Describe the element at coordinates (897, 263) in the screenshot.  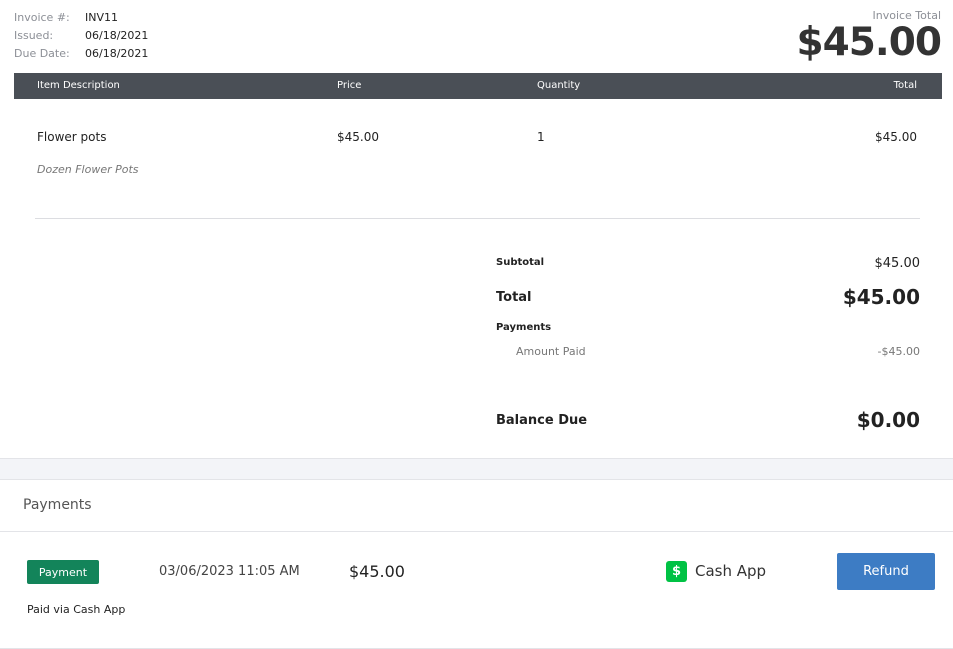
I see `subtotal-value: $45.00` at that location.